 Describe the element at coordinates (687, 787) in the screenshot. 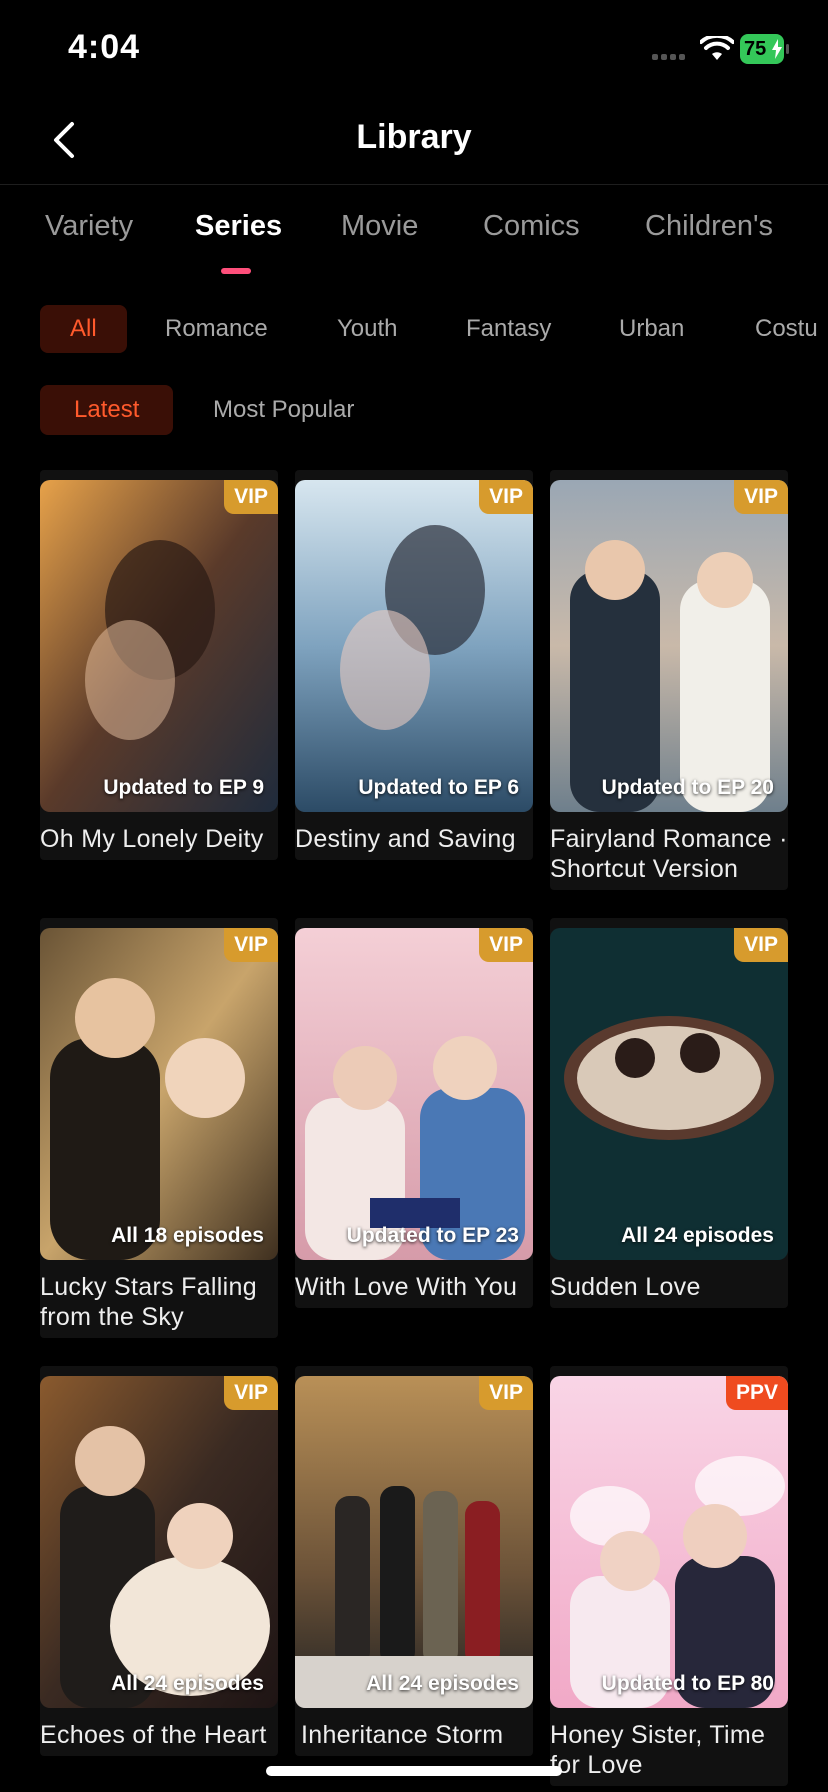

I see `episode-status: Updated to EP 20` at that location.